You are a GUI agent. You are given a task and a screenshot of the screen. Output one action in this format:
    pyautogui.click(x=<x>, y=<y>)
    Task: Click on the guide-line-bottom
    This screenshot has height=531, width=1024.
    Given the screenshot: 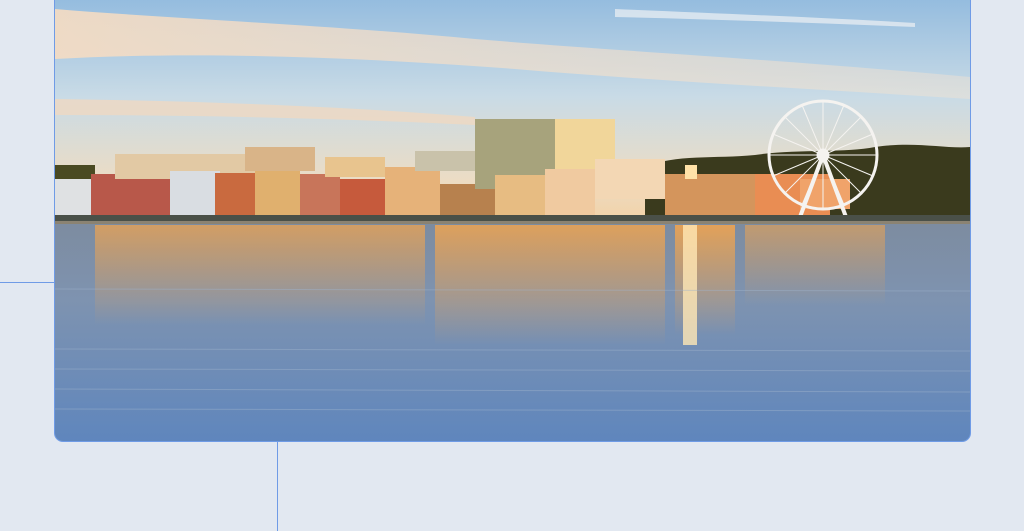 What is the action you would take?
    pyautogui.click(x=277, y=486)
    